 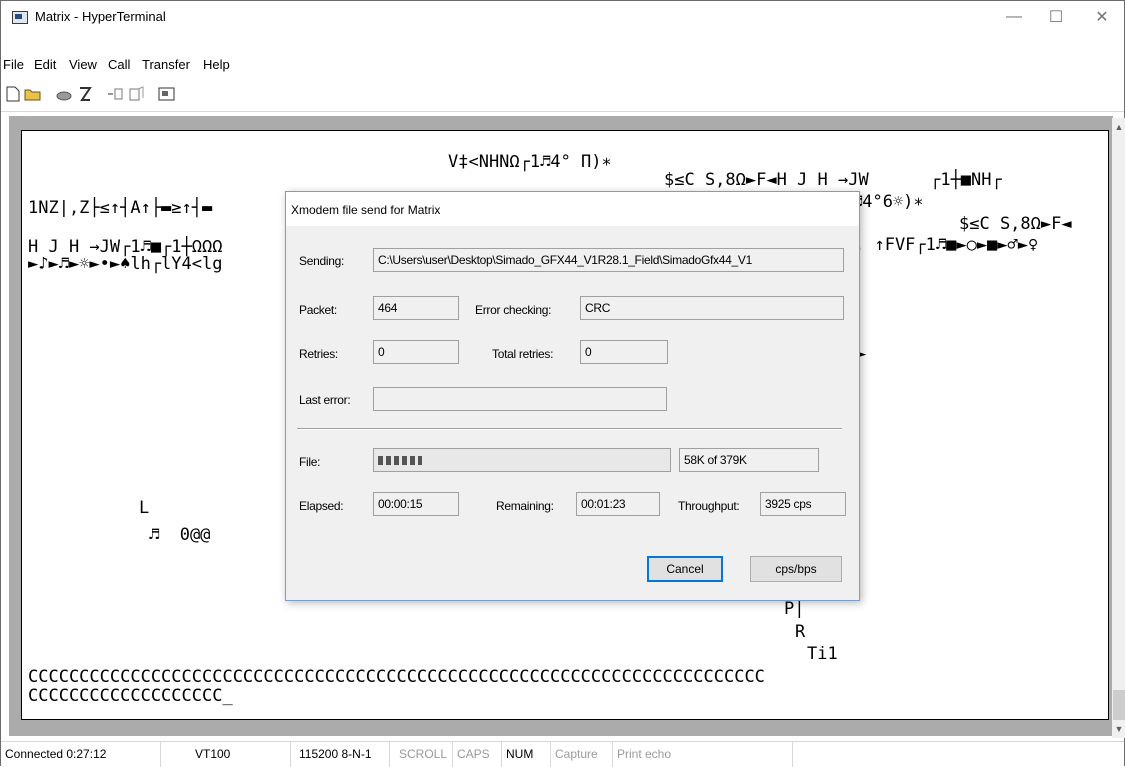 I want to click on elapsed-label: Elapsed:, so click(x=321, y=506).